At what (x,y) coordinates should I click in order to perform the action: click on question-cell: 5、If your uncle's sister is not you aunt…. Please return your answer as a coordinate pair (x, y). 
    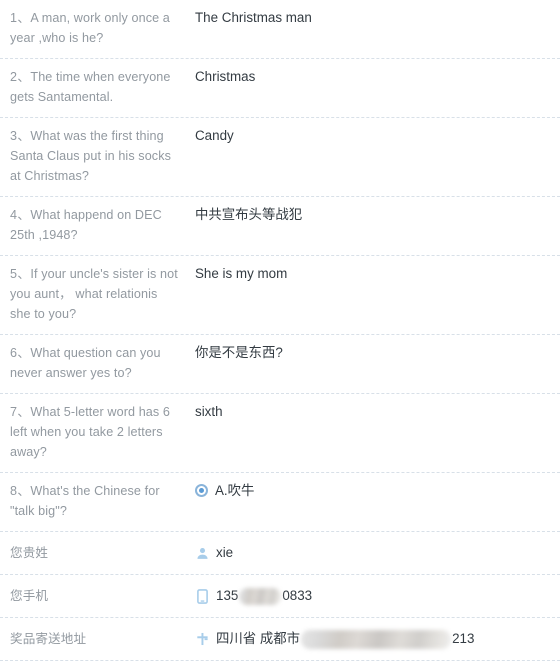
    Looking at the image, I should click on (95, 295).